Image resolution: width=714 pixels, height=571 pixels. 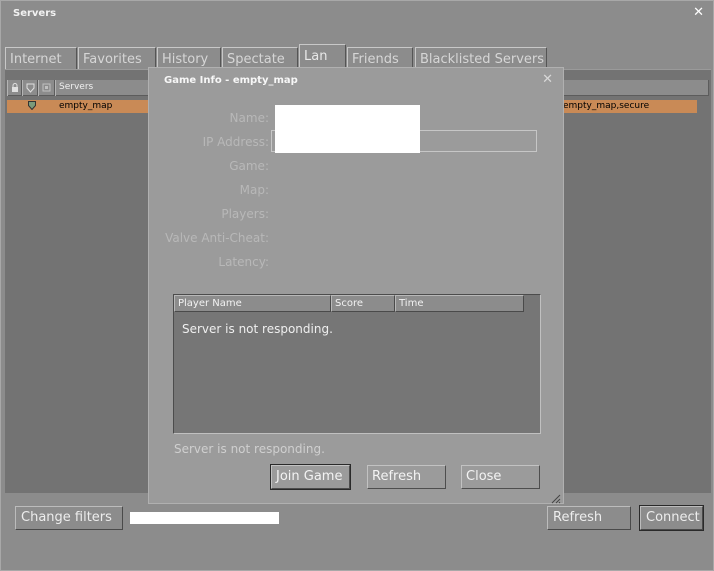 I want to click on bottom-bar: Change filters Refresh Connect, so click(x=357, y=532).